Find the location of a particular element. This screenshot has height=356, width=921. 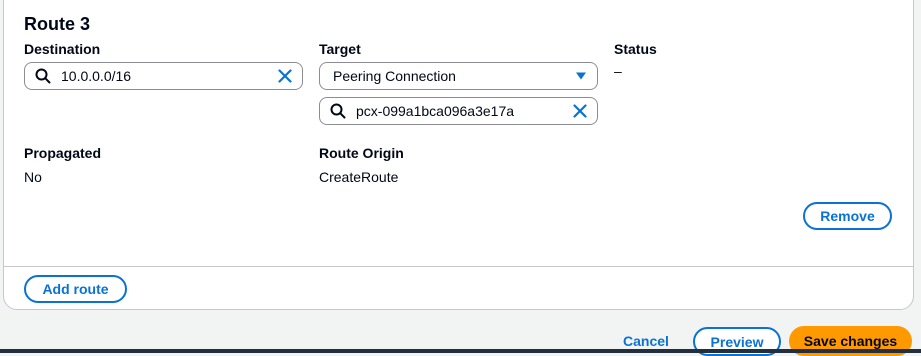

target-type-value: Peering Connection is located at coordinates (394, 76).